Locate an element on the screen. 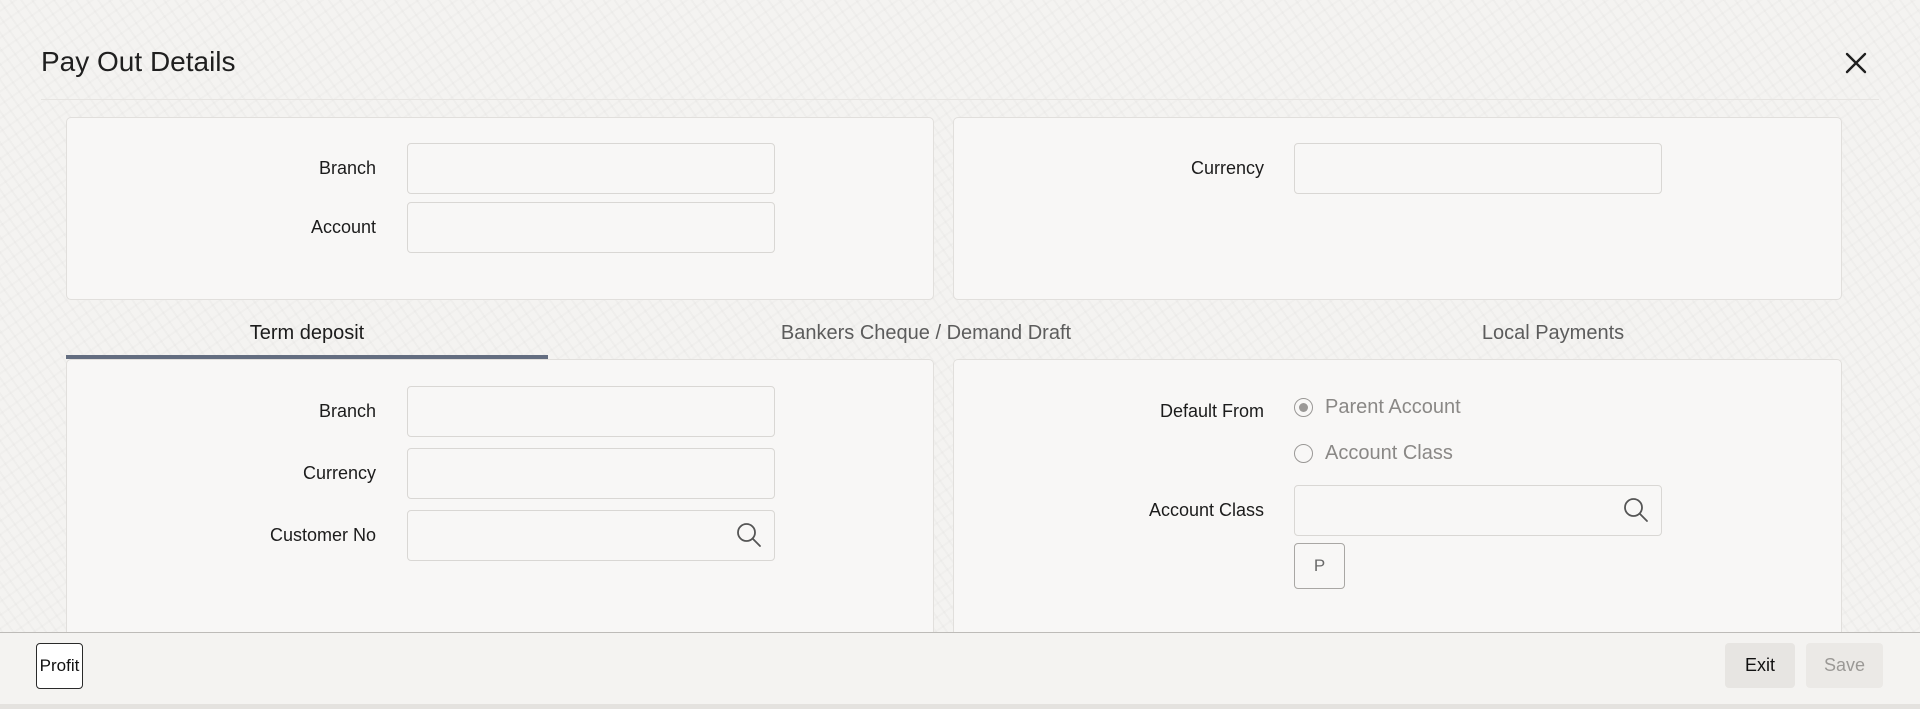  radio-selected-dot is located at coordinates (1303, 407).